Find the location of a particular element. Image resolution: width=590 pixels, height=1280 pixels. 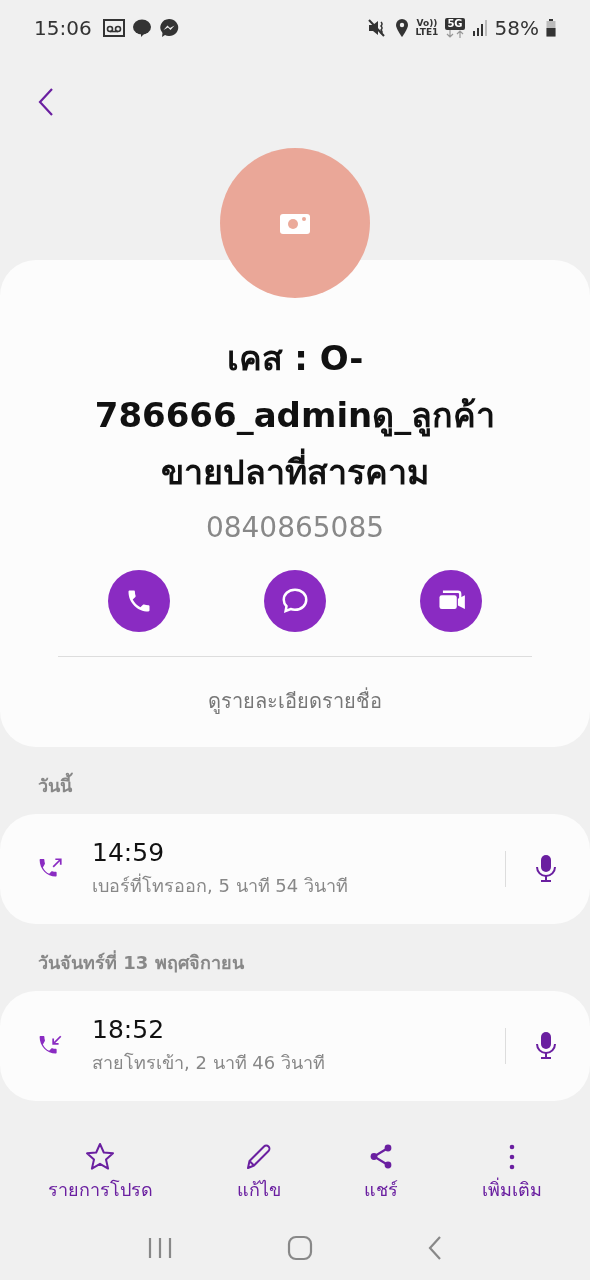

favorite-button: รายการโปรด is located at coordinates (100, 1172).